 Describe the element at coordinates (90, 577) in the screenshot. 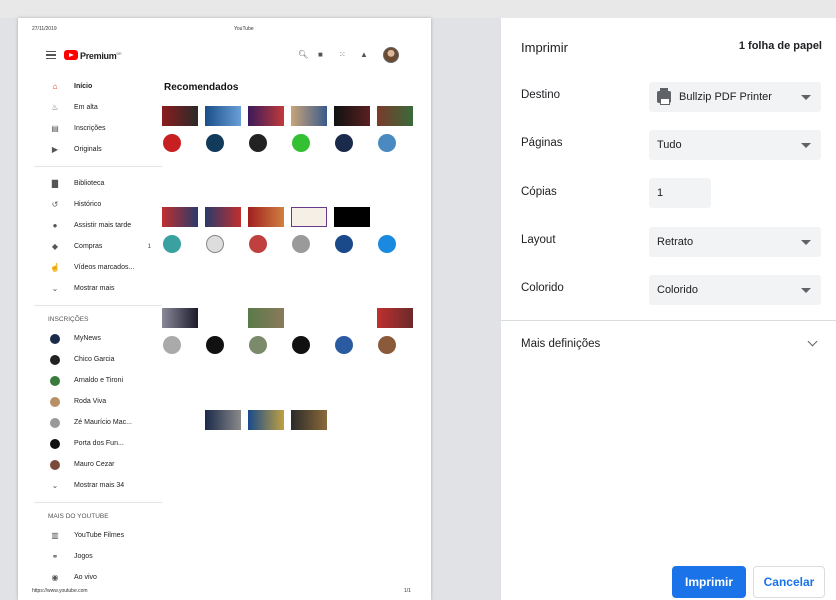

I see `sidebar-item-live: ◉ Ao vivo` at that location.